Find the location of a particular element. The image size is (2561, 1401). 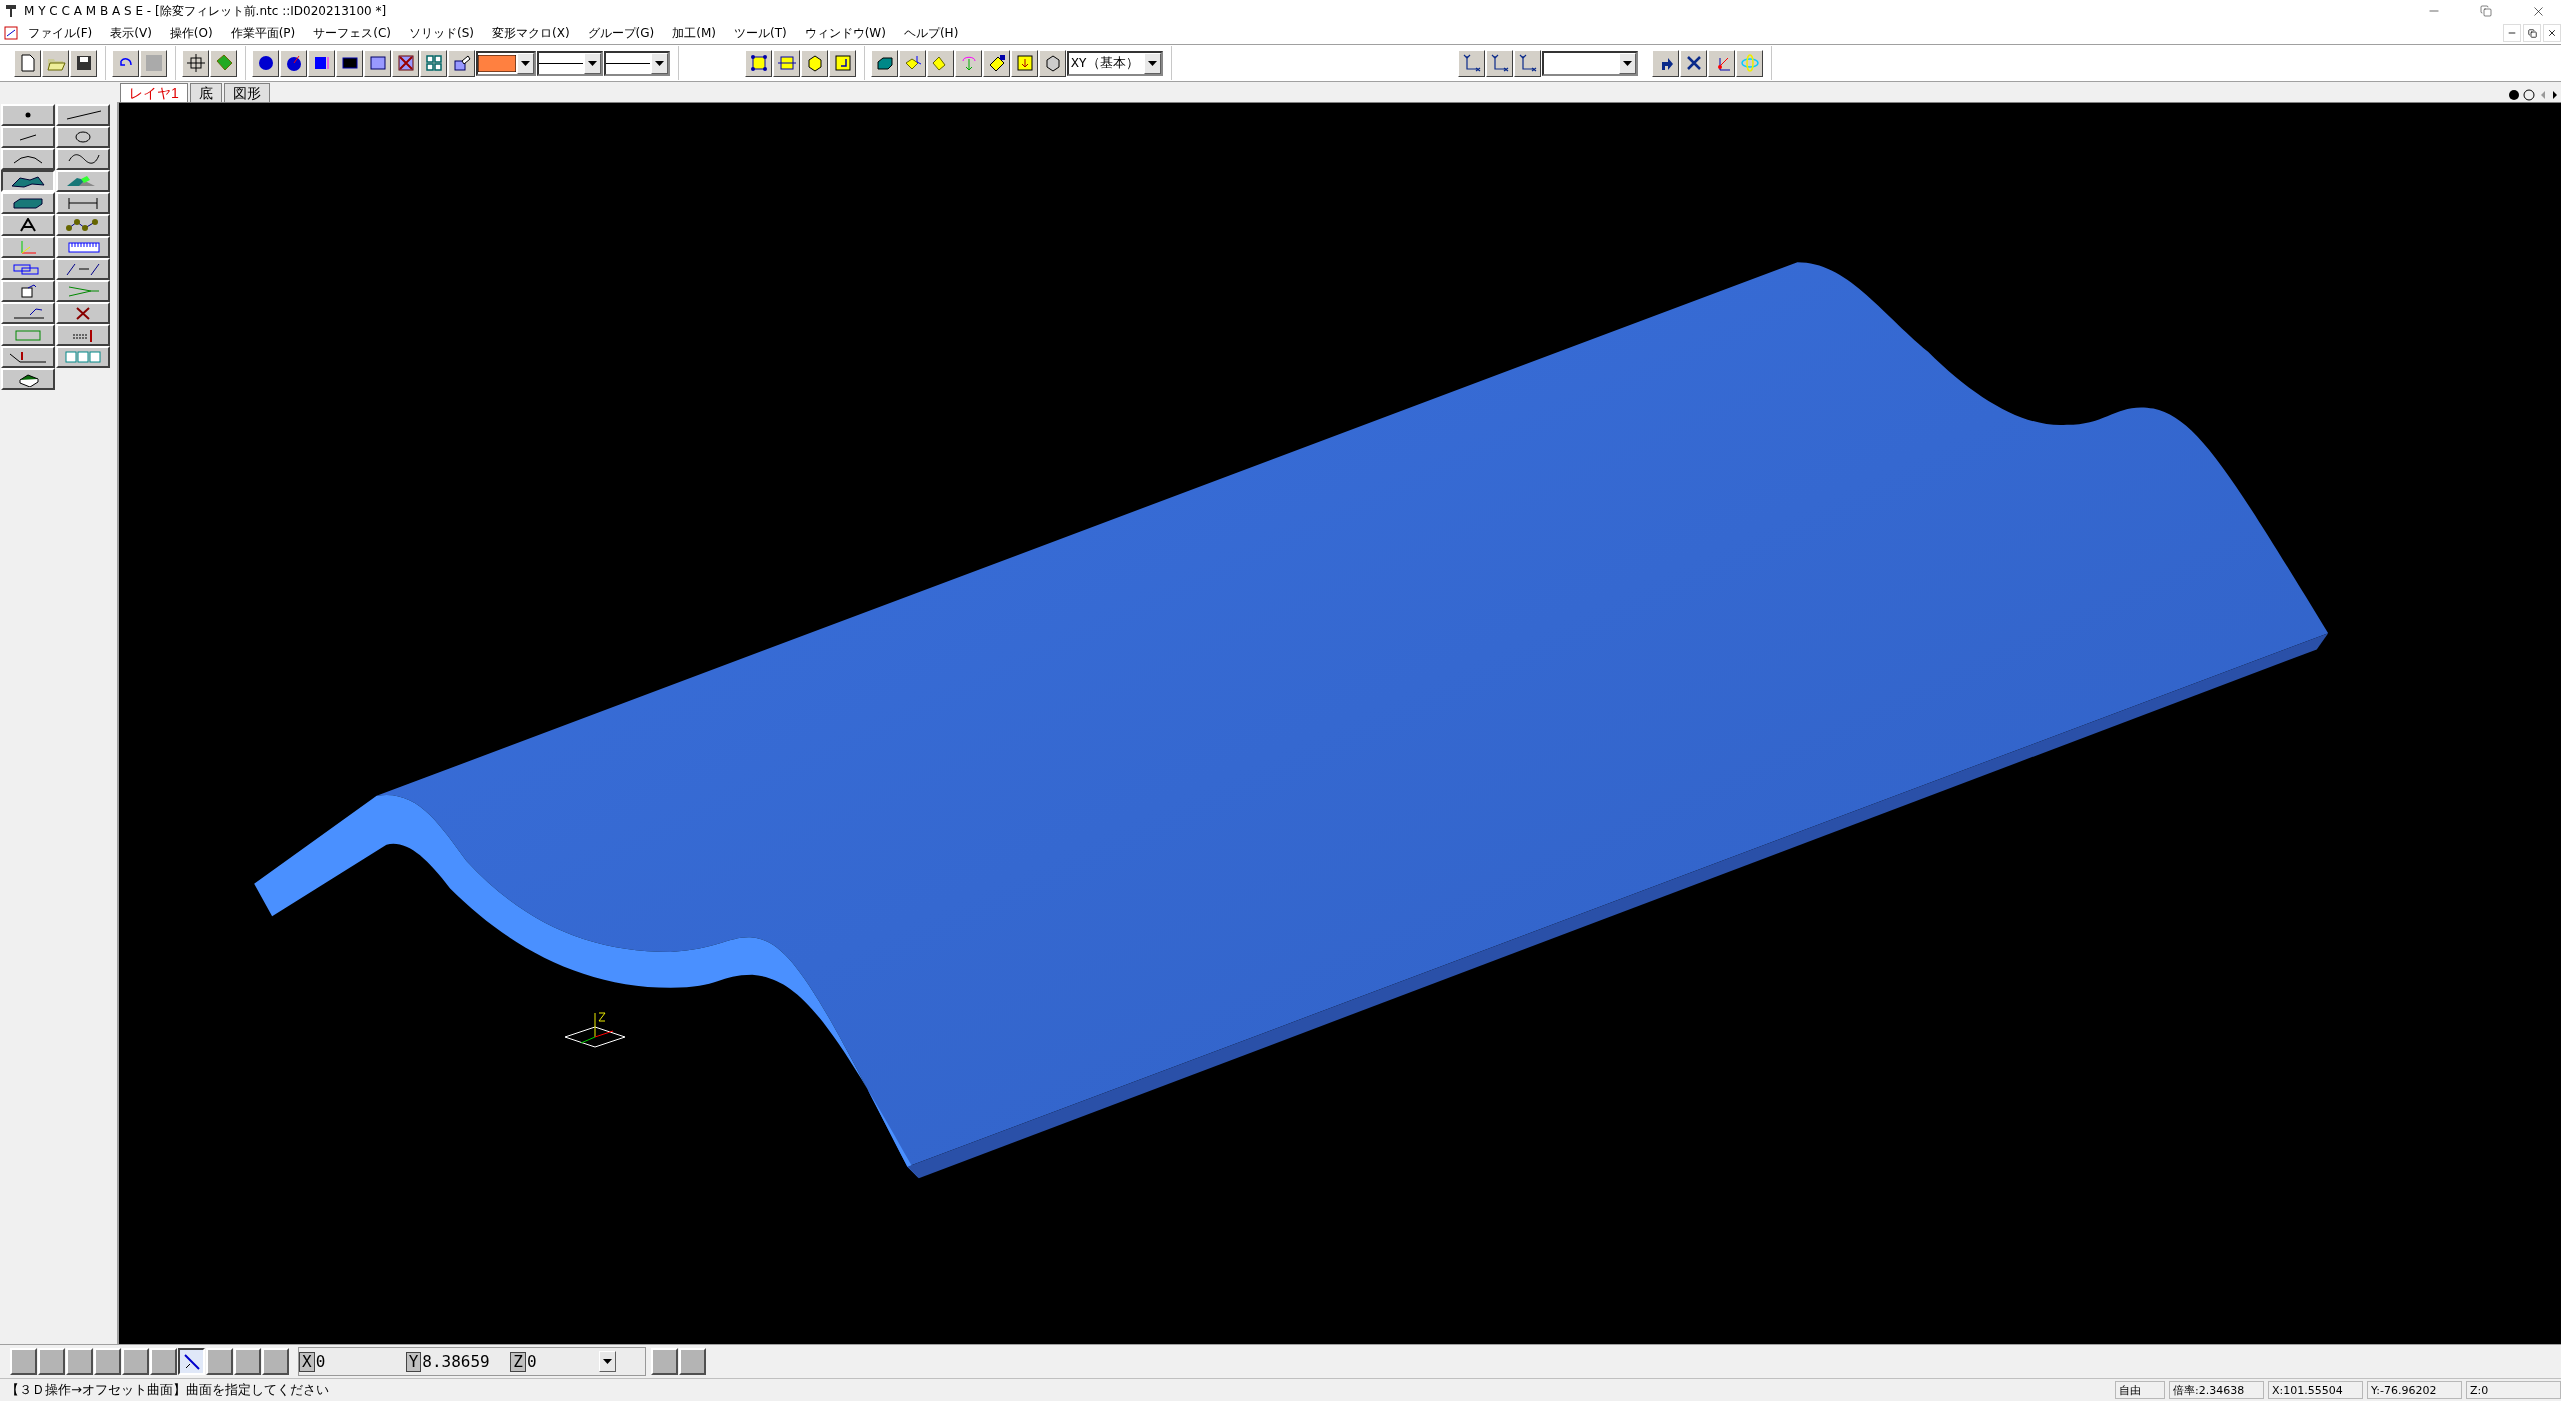

app-logo-icon is located at coordinates (11, 11).